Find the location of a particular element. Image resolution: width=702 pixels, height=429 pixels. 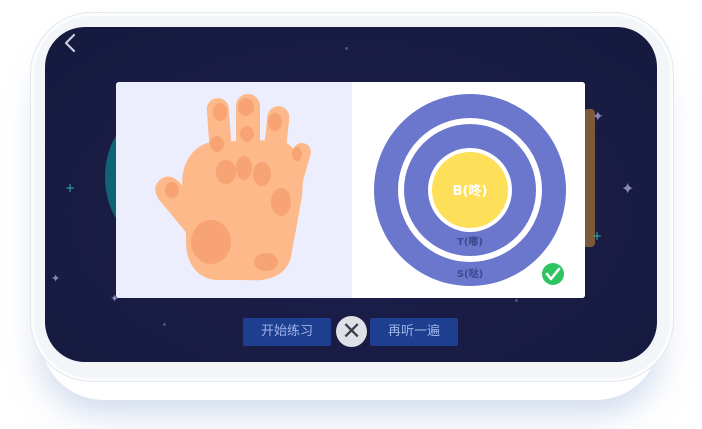

close-button: ✕ is located at coordinates (351, 331).